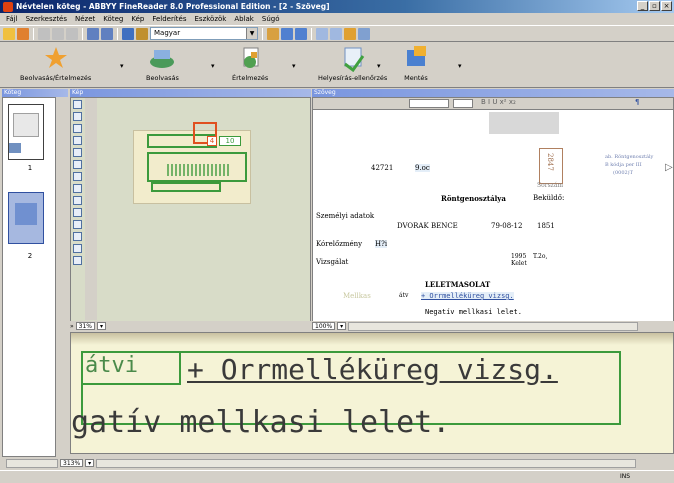 The height and width of the screenshot is (483, 674). I want to click on batch-scrollbar, so click(32, 463).